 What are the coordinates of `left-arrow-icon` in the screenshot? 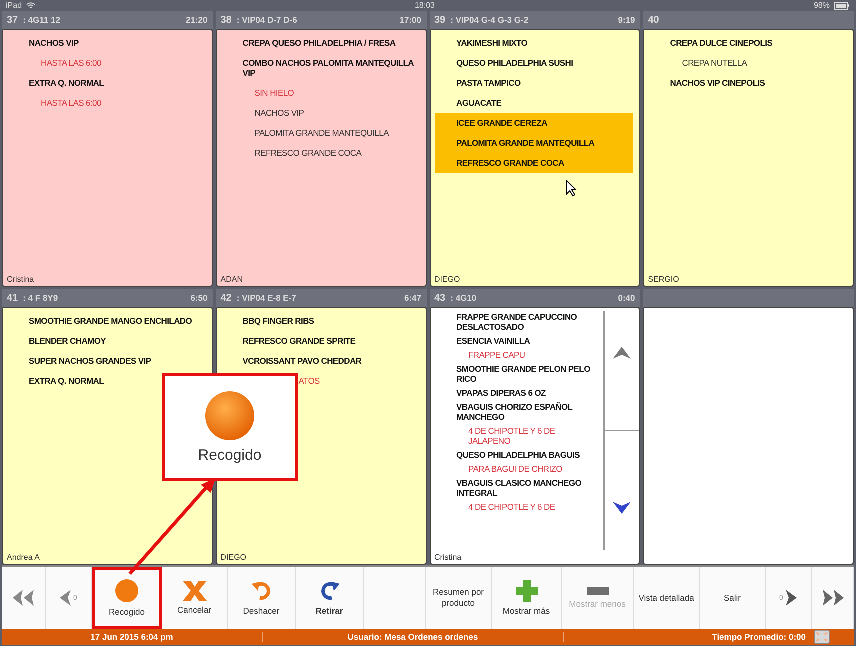 It's located at (66, 598).